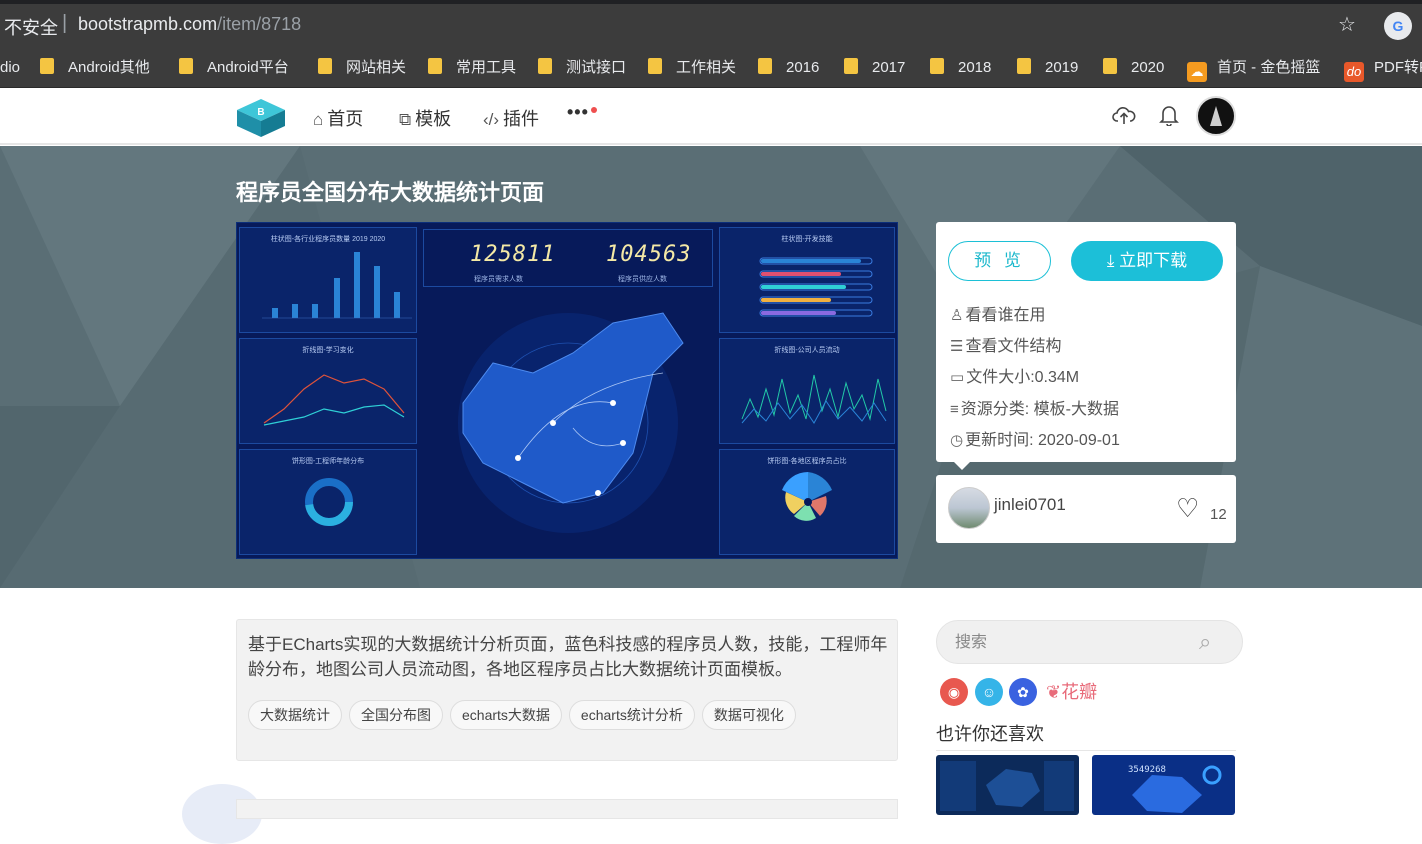 The width and height of the screenshot is (1422, 844). What do you see at coordinates (567, 809) in the screenshot?
I see `comments-panel` at bounding box center [567, 809].